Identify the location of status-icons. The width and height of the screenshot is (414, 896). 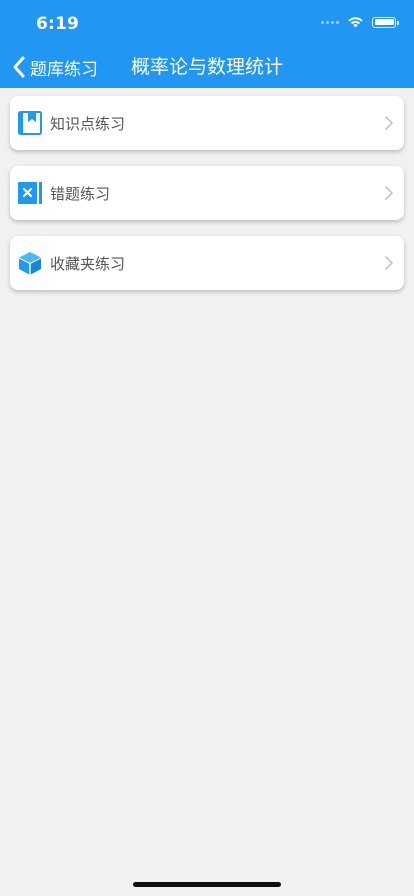
(360, 22).